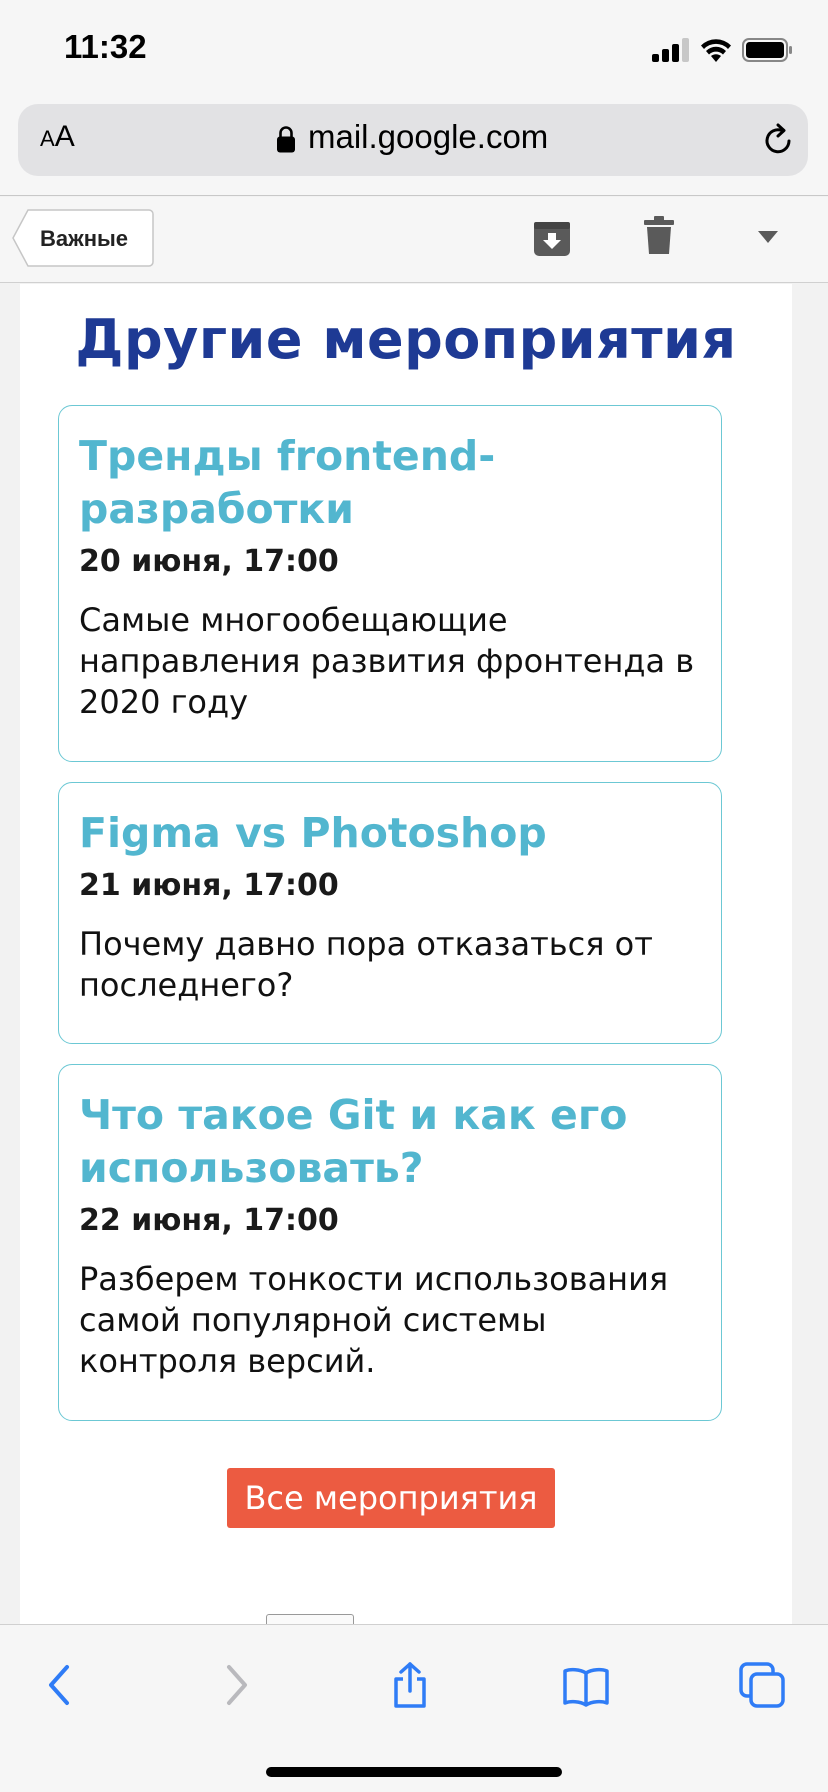 The height and width of the screenshot is (1792, 828). What do you see at coordinates (390, 1142) in the screenshot?
I see `event-title: Что такое Git и как его использовать?` at bounding box center [390, 1142].